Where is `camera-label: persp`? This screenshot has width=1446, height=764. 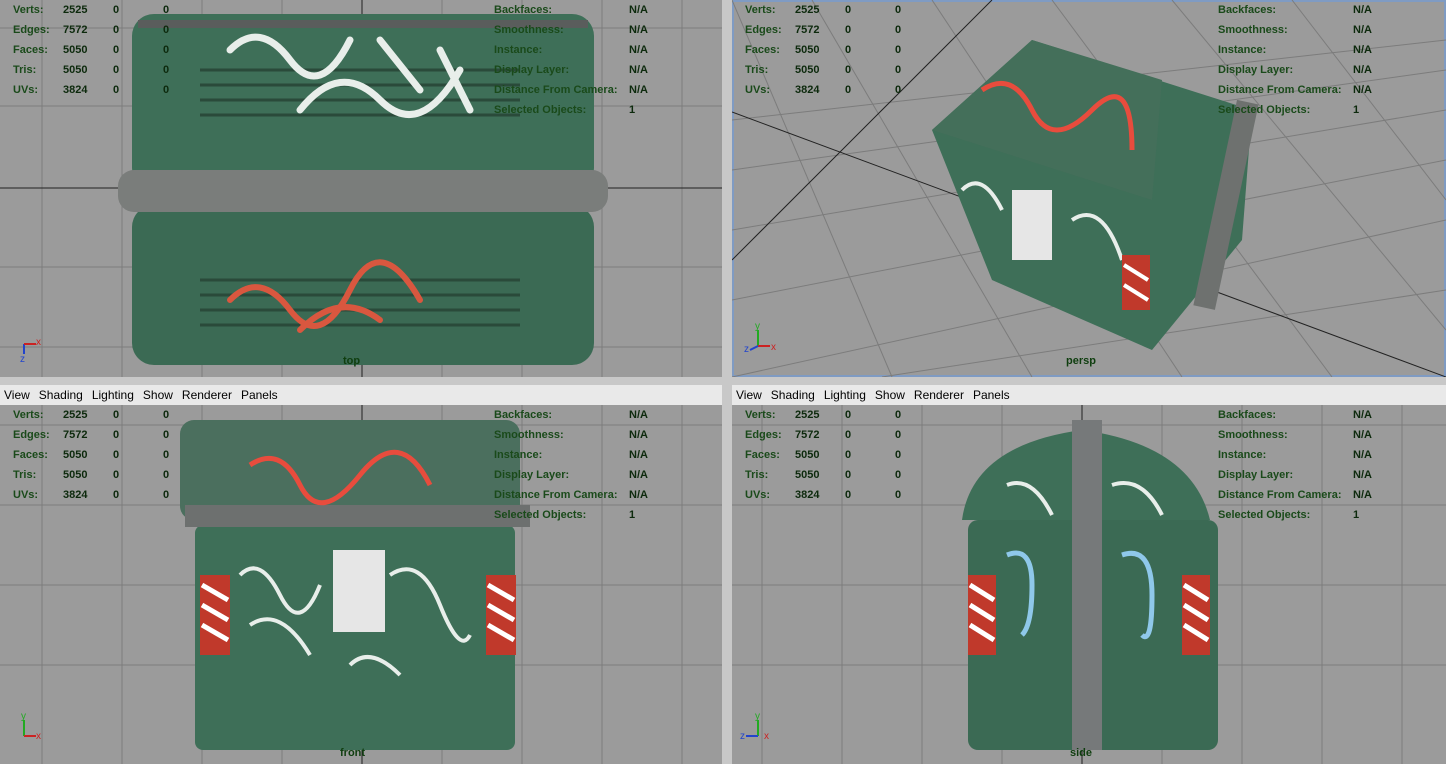 camera-label: persp is located at coordinates (1081, 361).